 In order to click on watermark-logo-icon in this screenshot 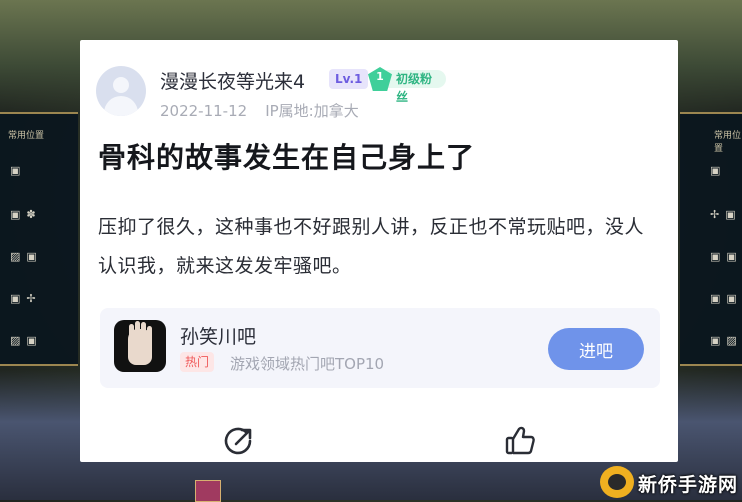, I will do `click(617, 482)`.